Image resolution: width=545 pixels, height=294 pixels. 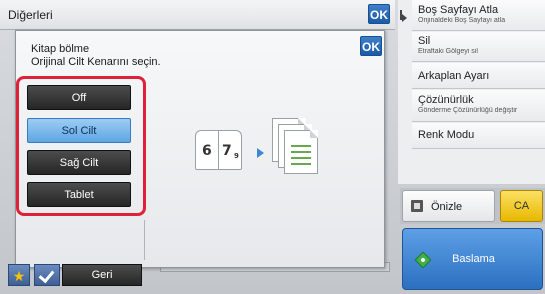 What do you see at coordinates (446, 135) in the screenshot?
I see `menu-item-label: Renk Modu` at bounding box center [446, 135].